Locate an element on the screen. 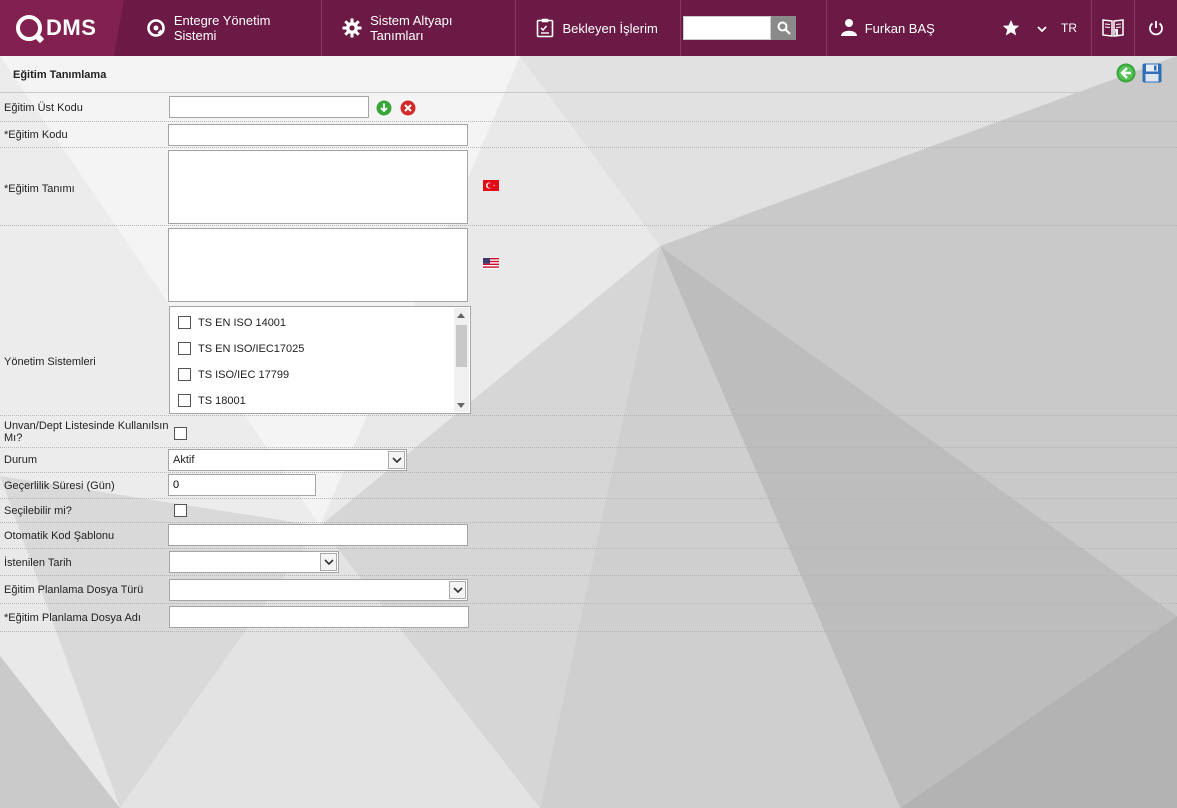 Image resolution: width=1177 pixels, height=808 pixels. usa-flag-icon is located at coordinates (491, 265).